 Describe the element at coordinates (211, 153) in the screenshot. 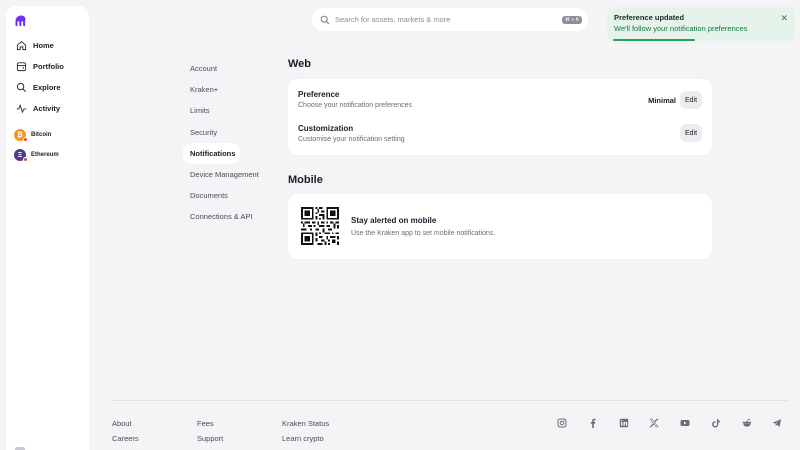

I see `settings-nav-notifications: Notifications` at that location.